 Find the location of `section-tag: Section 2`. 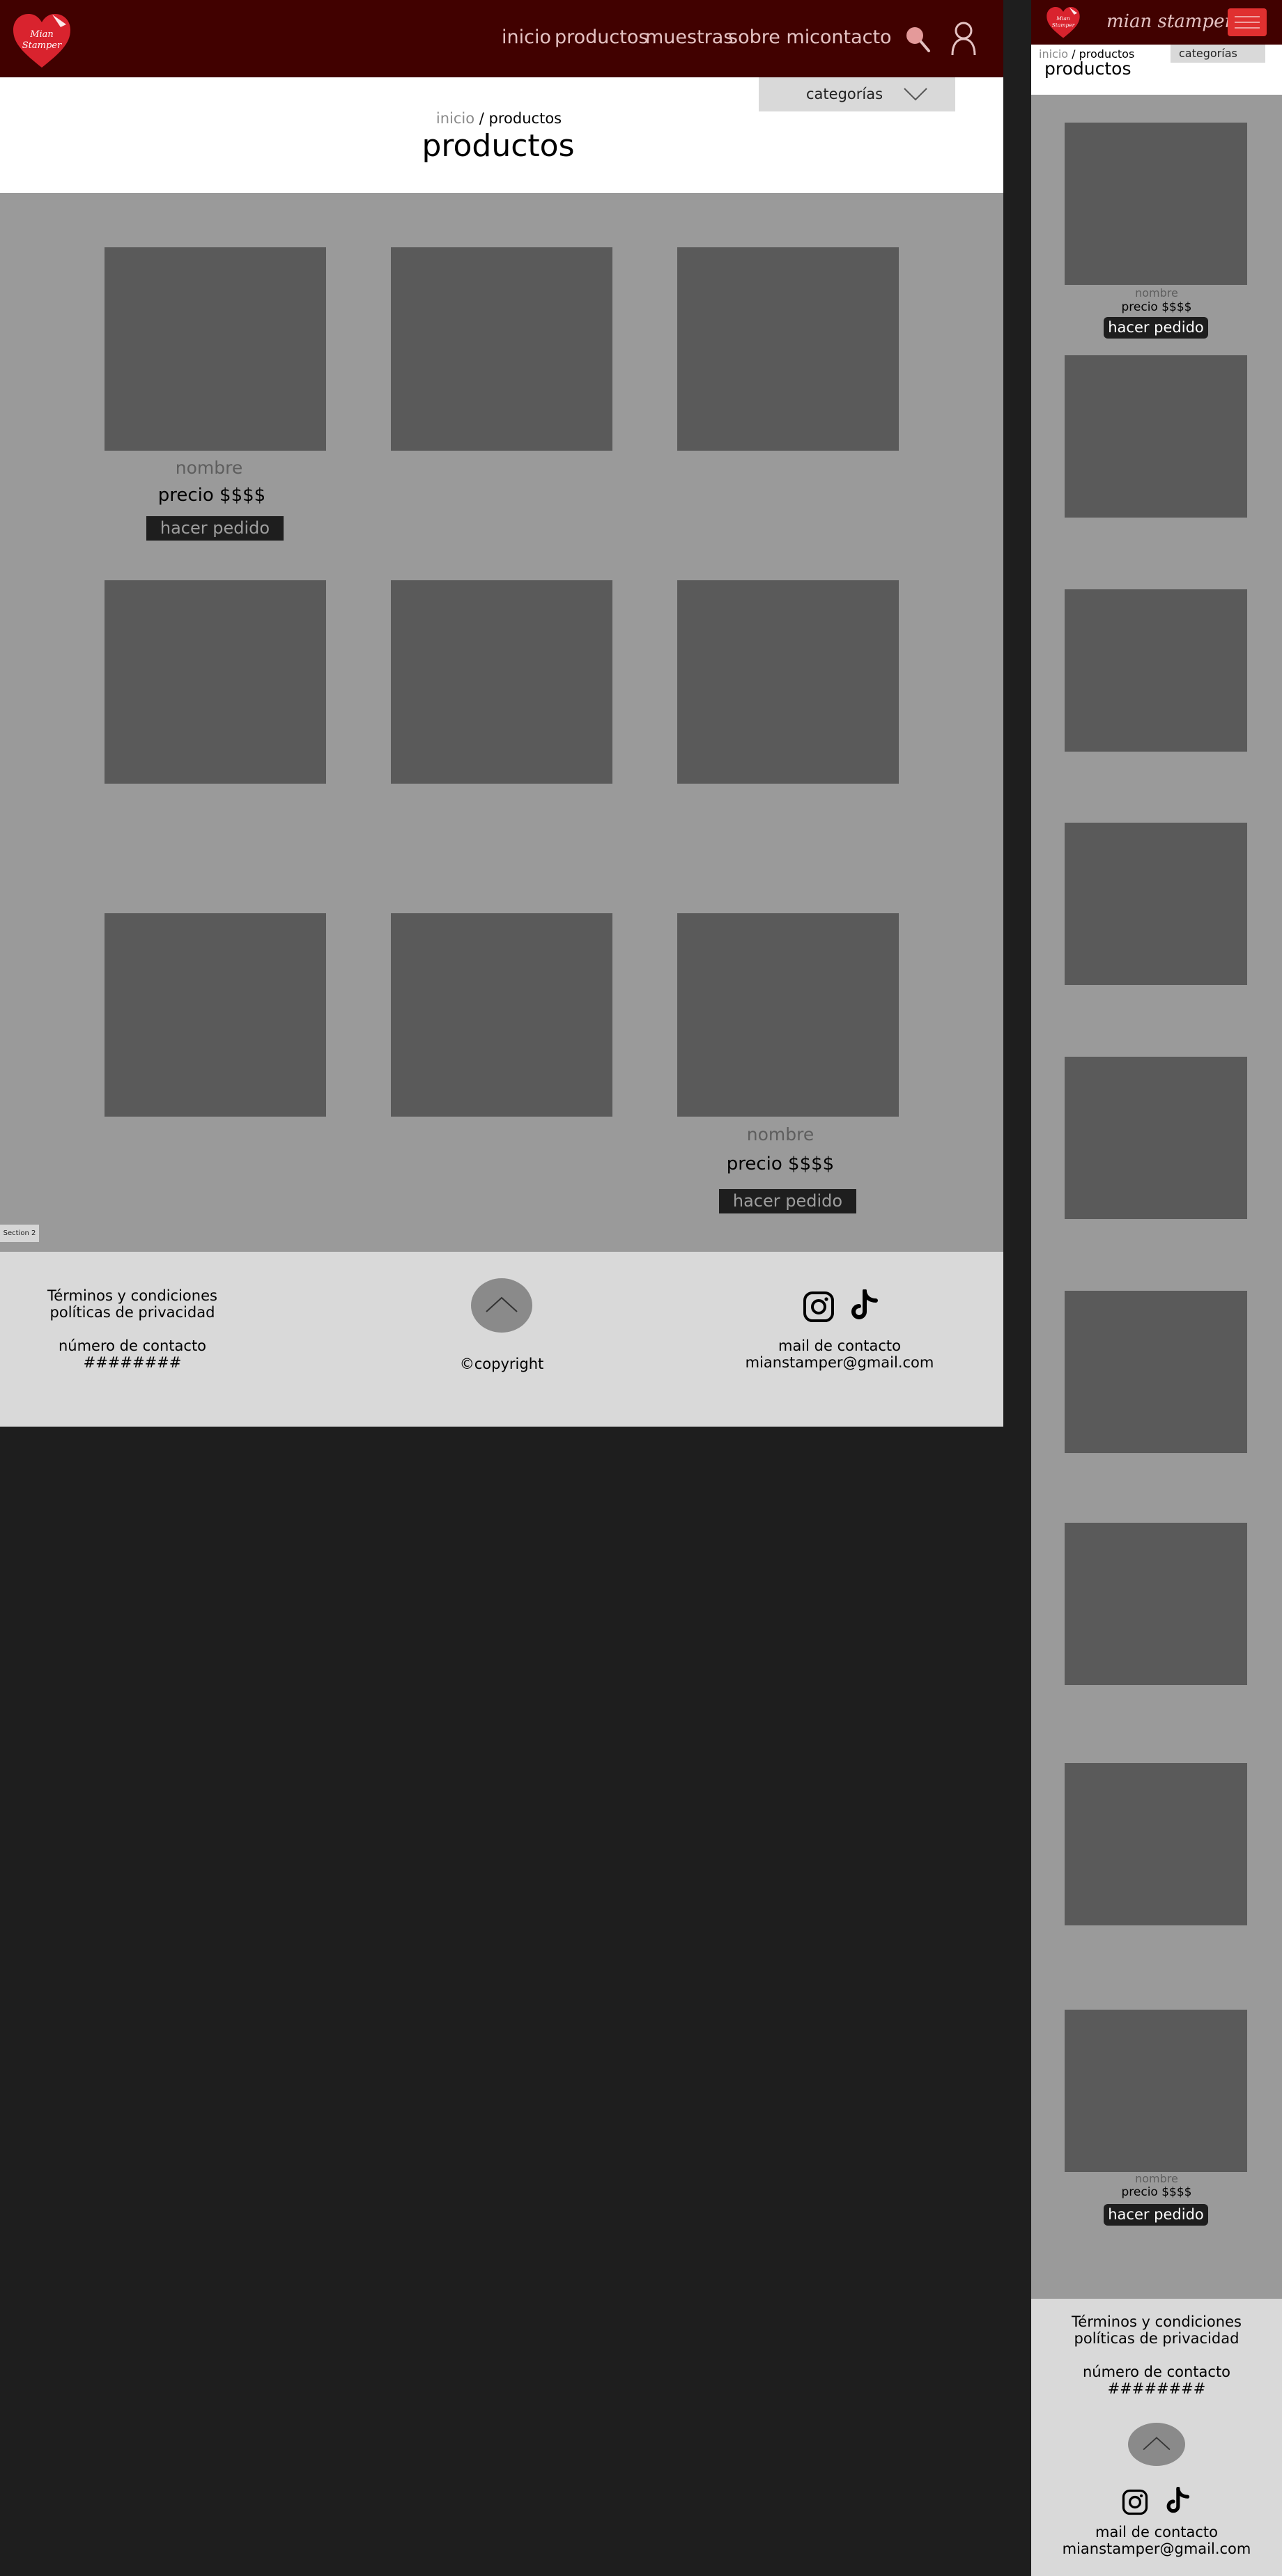

section-tag: Section 2 is located at coordinates (19, 1233).